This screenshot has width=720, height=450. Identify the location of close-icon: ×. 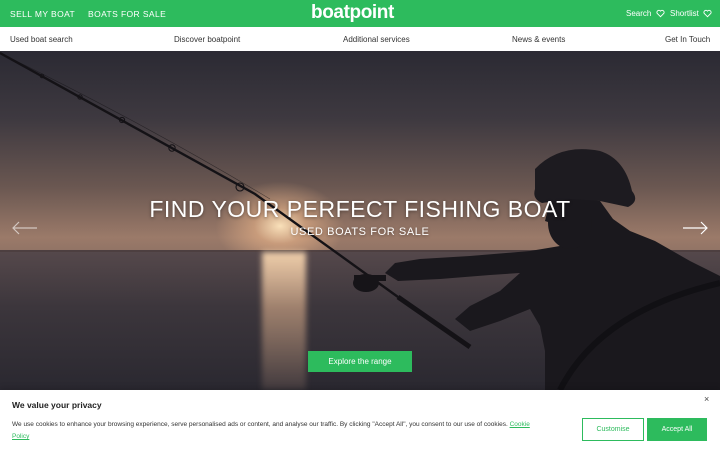
(706, 399).